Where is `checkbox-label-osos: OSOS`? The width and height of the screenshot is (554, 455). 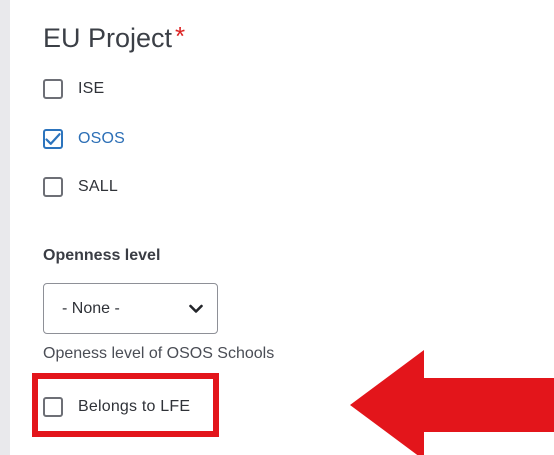 checkbox-label-osos: OSOS is located at coordinates (101, 139).